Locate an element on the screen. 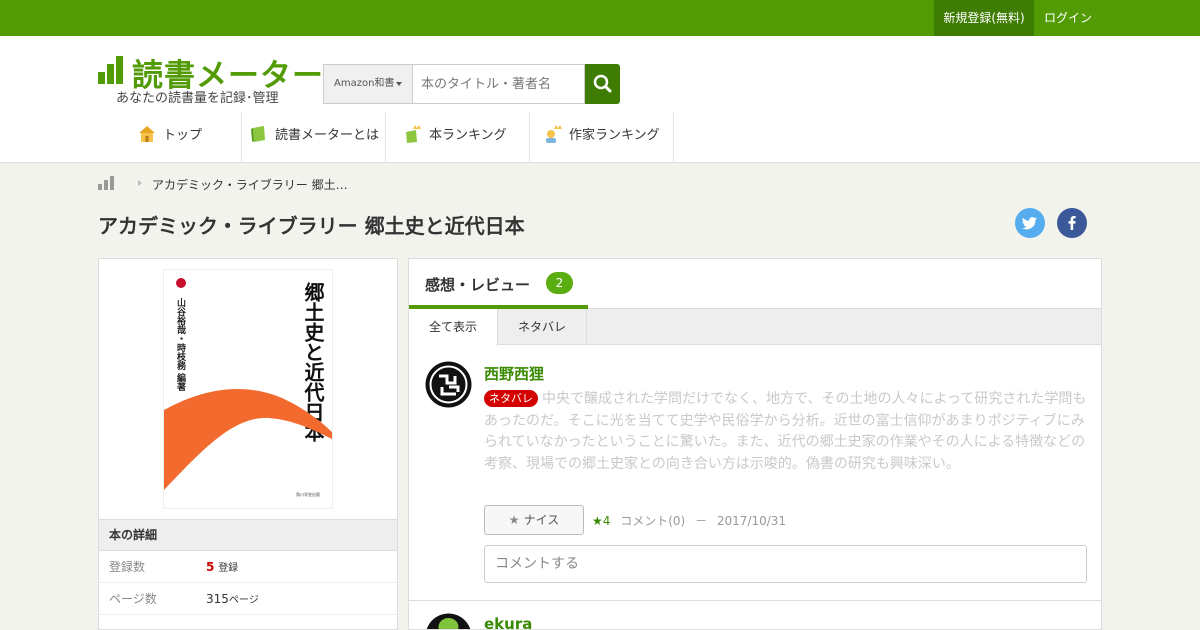  search-form: Amazon和書 is located at coordinates (471, 84).